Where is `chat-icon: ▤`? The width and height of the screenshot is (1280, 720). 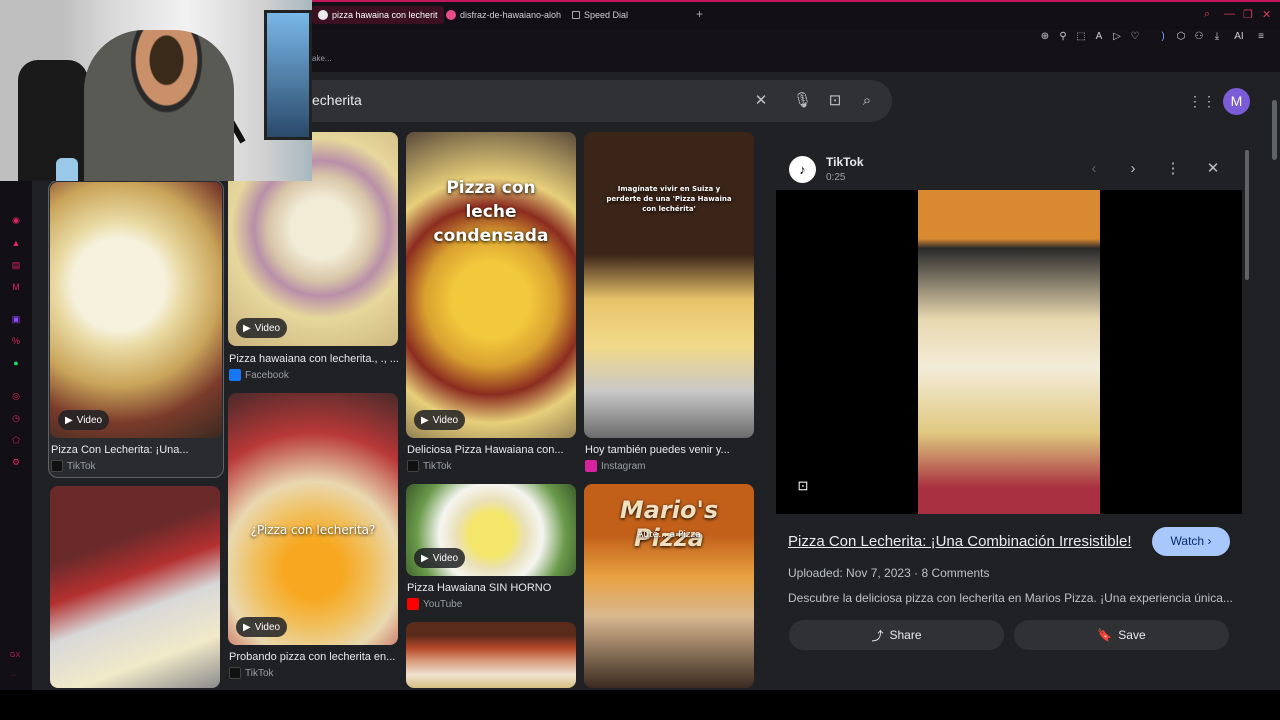
chat-icon: ▤ is located at coordinates (16, 265).